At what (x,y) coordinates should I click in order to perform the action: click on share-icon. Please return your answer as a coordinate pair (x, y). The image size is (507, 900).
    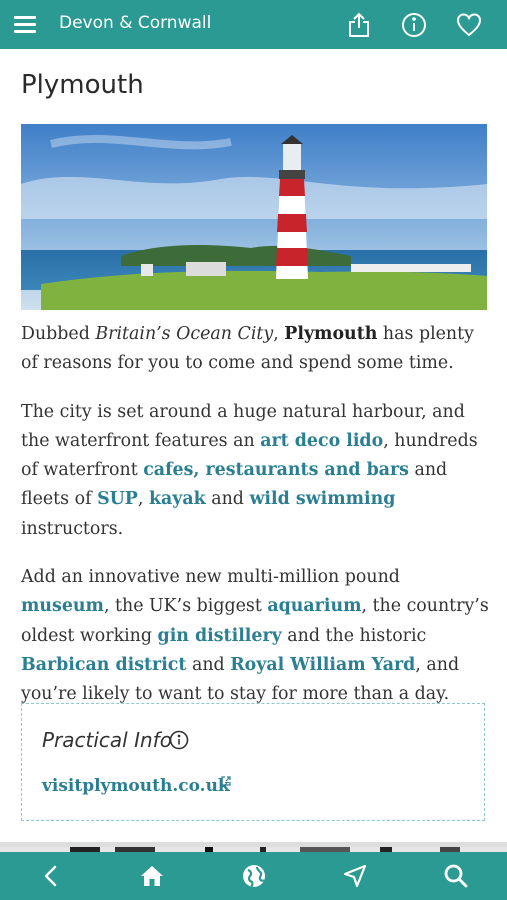
    Looking at the image, I should click on (359, 25).